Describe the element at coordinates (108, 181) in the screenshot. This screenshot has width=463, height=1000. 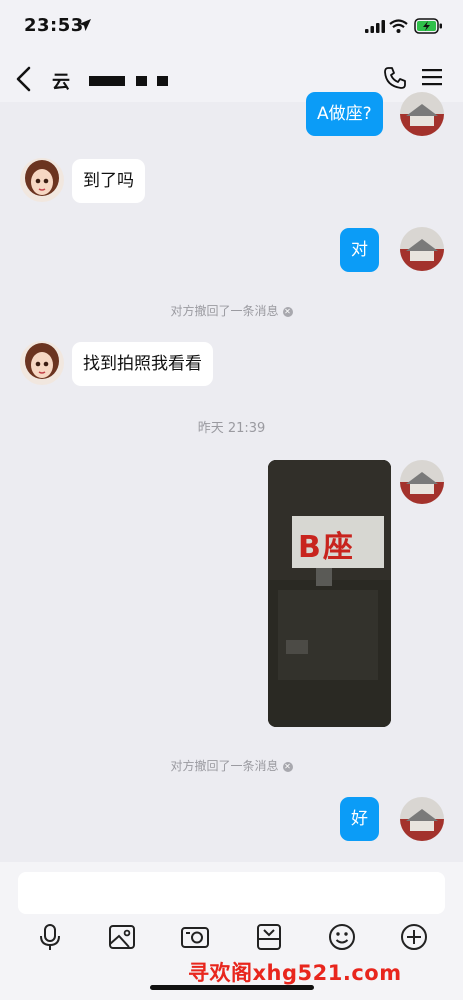
I see `message-bubble-incoming: 到了吗` at that location.